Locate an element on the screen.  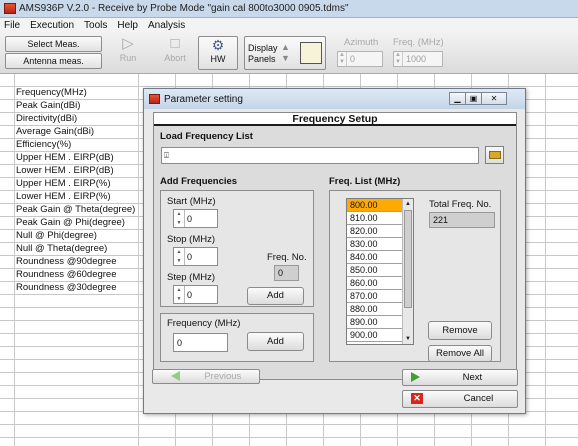
cancel-button: ✕ Cancel is located at coordinates (460, 399).